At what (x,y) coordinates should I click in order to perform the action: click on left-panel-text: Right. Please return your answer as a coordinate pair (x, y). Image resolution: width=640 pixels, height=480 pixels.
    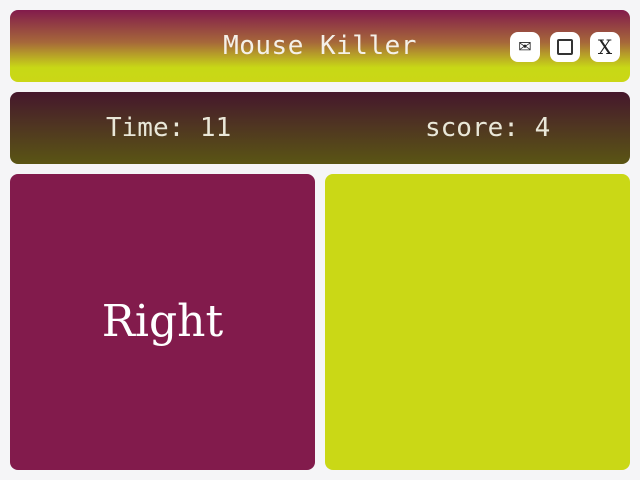
    Looking at the image, I should click on (162, 321).